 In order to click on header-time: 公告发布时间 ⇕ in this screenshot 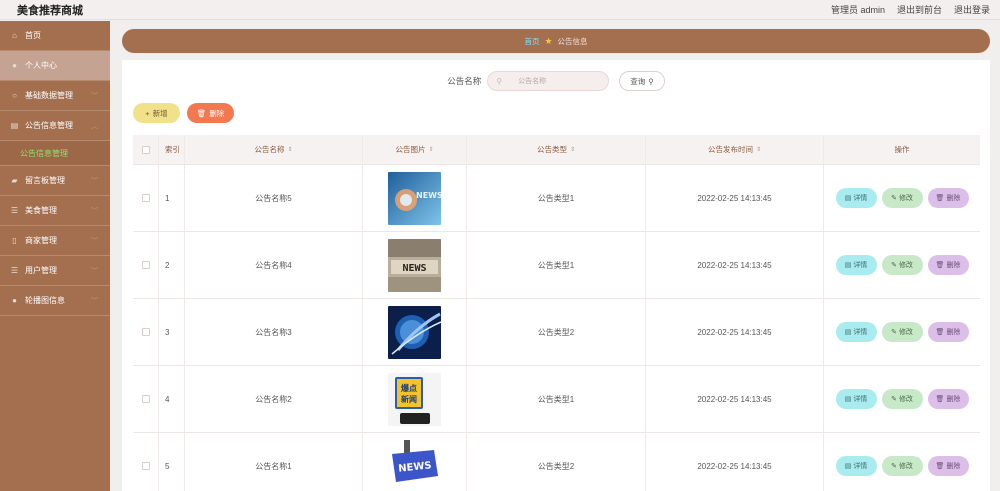, I will do `click(735, 149)`.